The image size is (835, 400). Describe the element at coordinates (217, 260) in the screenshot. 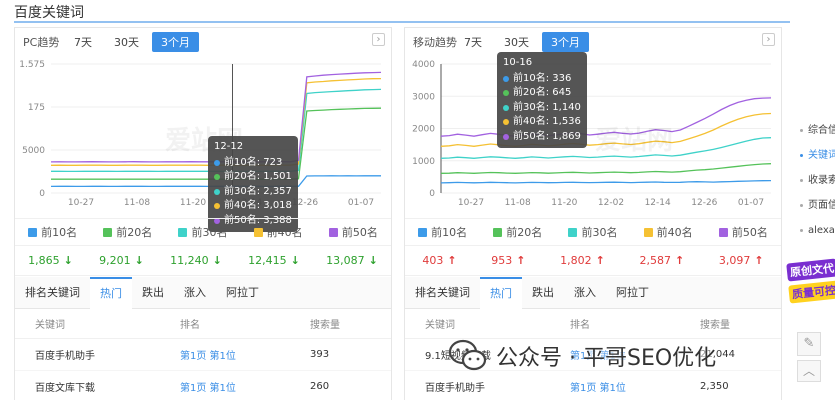

I see `arrow-down-icon: ↓` at that location.